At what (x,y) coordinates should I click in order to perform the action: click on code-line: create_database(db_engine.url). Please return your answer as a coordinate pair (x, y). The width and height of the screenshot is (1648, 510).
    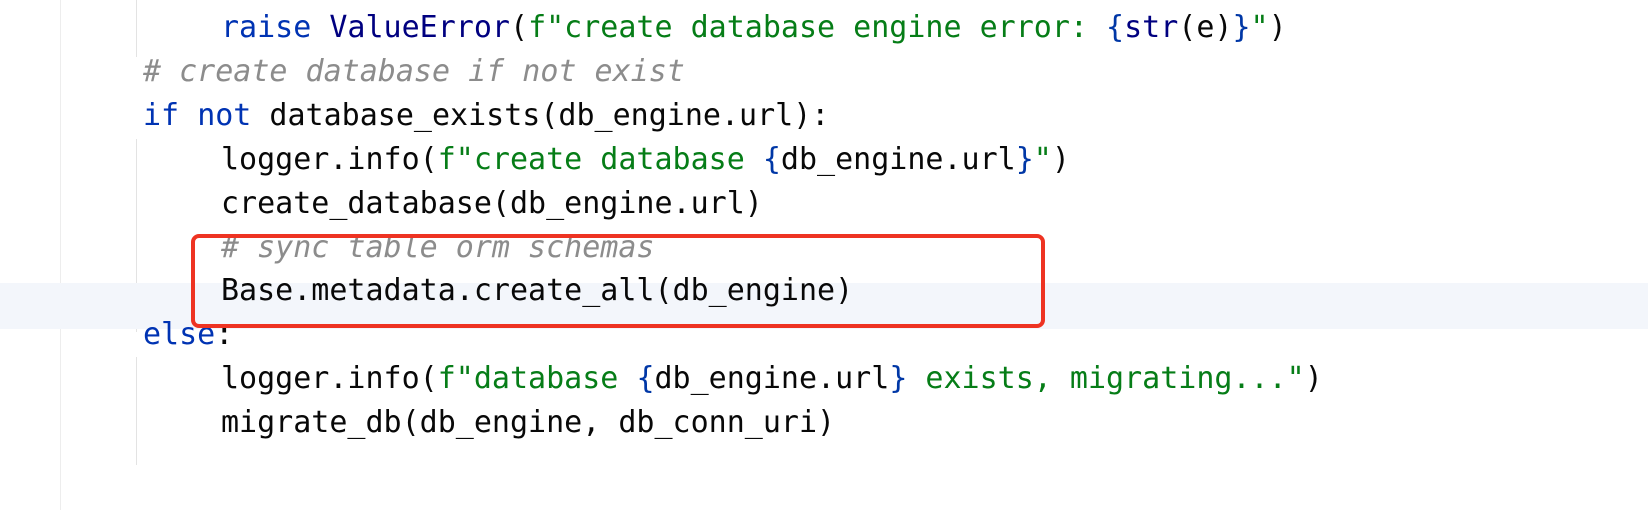
    Looking at the image, I should click on (381, 204).